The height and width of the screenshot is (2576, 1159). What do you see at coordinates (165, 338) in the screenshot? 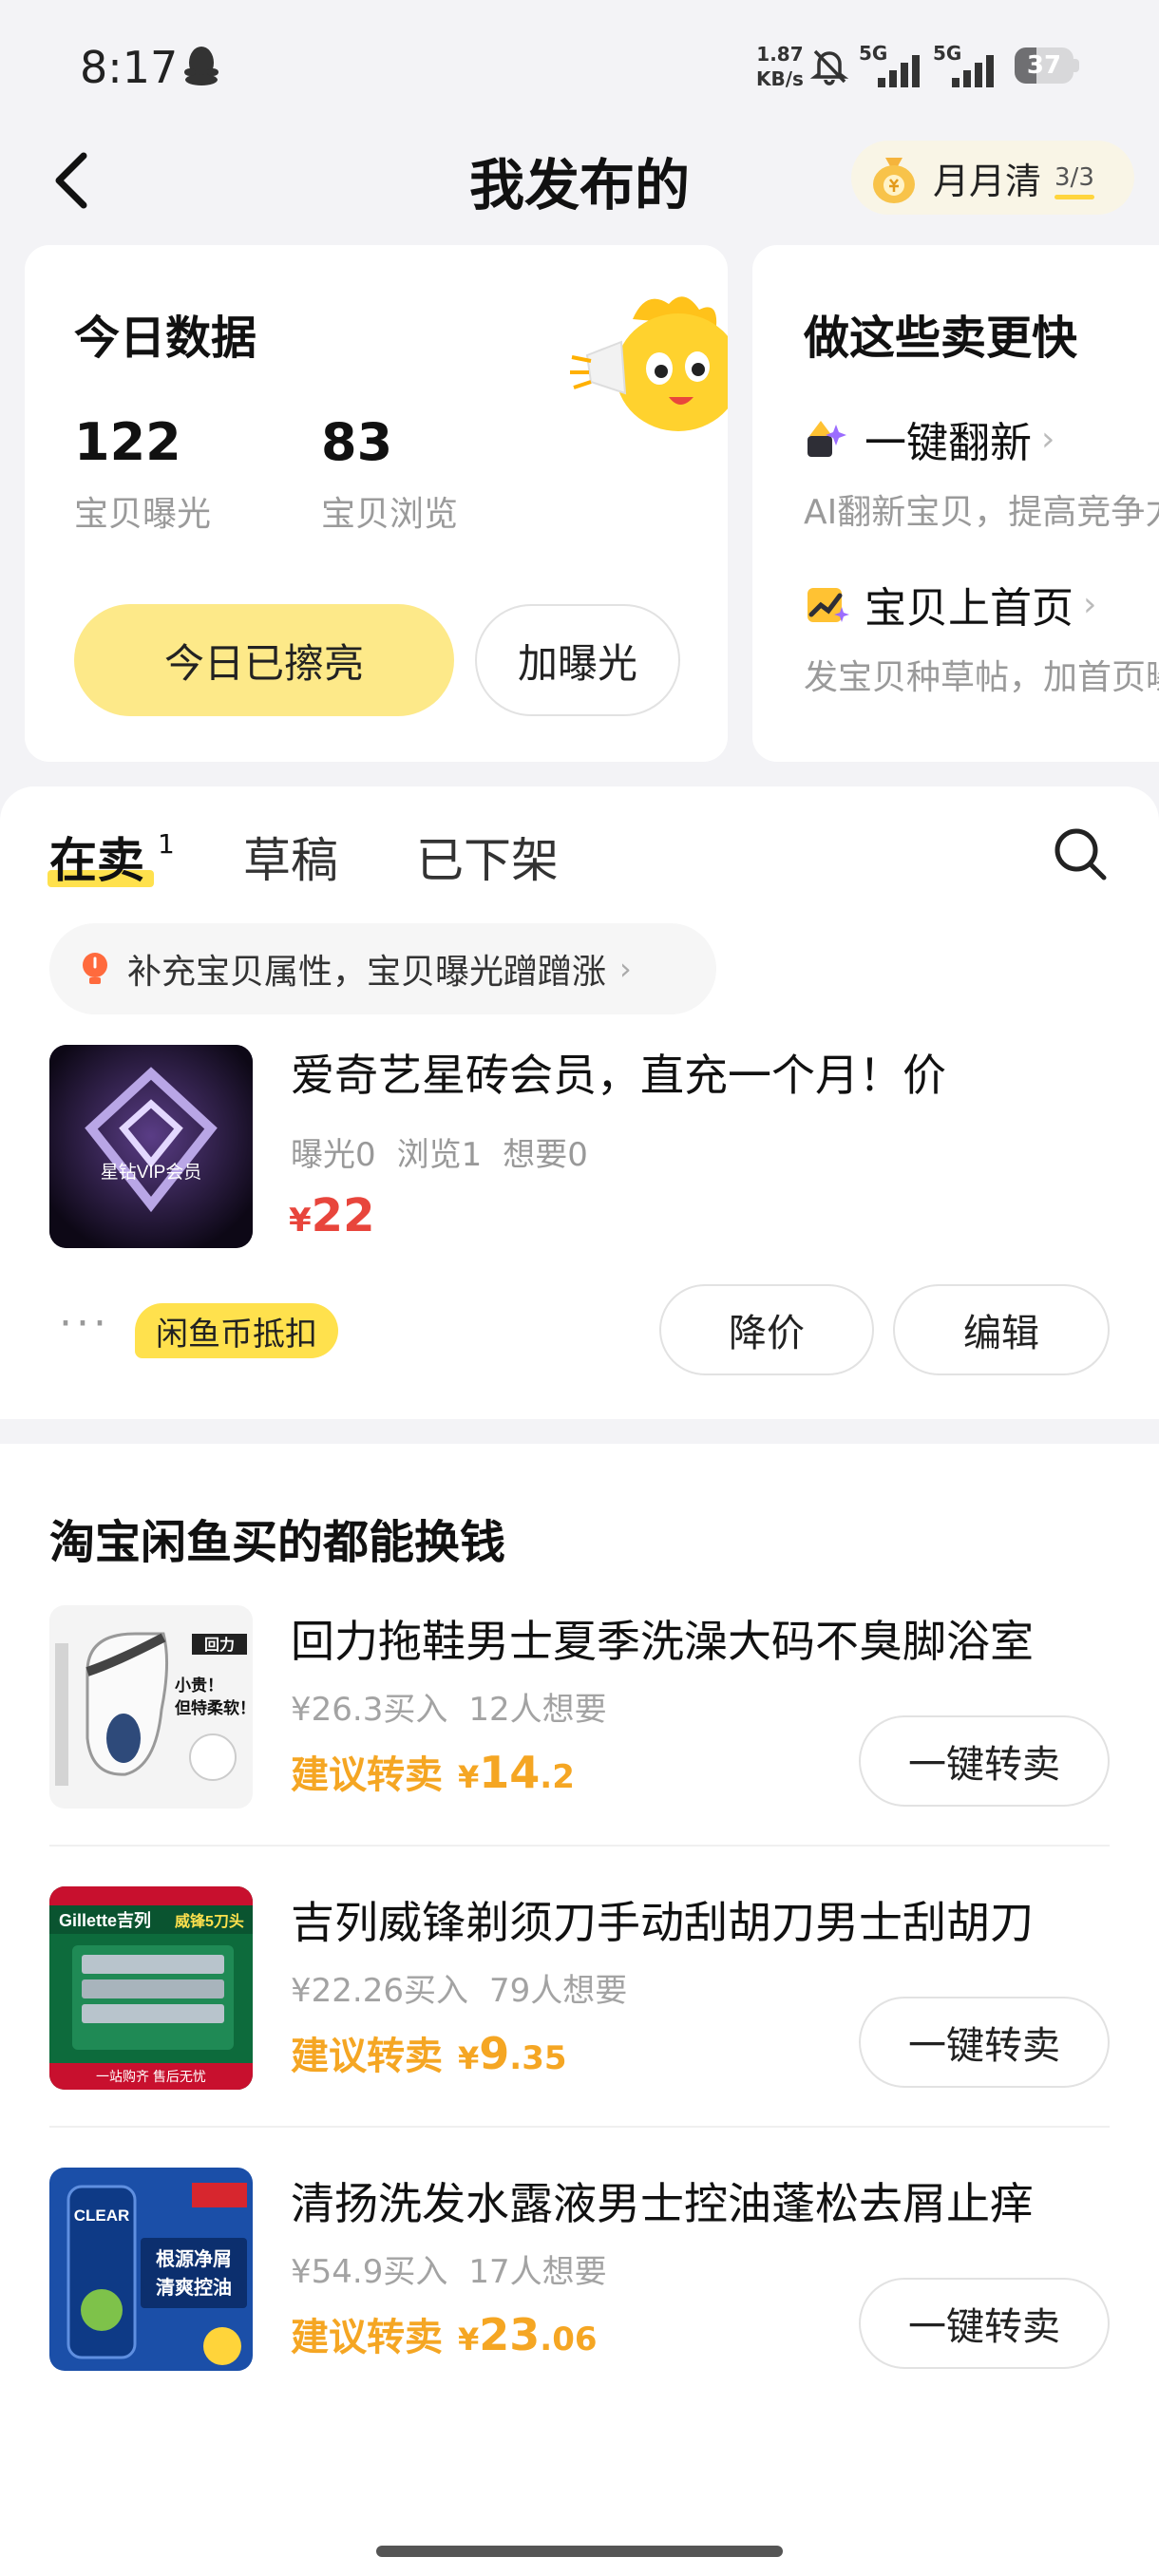
I see `today-data-title: 今日数据` at bounding box center [165, 338].